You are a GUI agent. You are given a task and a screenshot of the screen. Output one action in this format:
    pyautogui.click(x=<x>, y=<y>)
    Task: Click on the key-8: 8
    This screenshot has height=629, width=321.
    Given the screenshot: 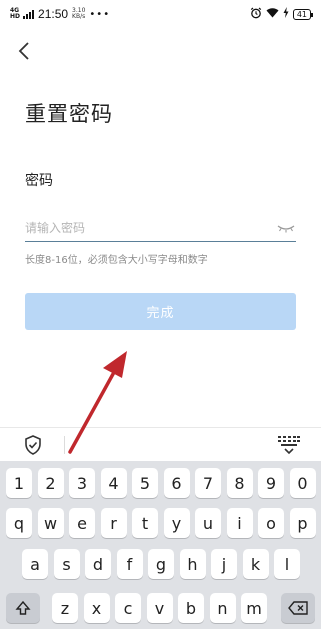 What is the action you would take?
    pyautogui.click(x=239, y=483)
    